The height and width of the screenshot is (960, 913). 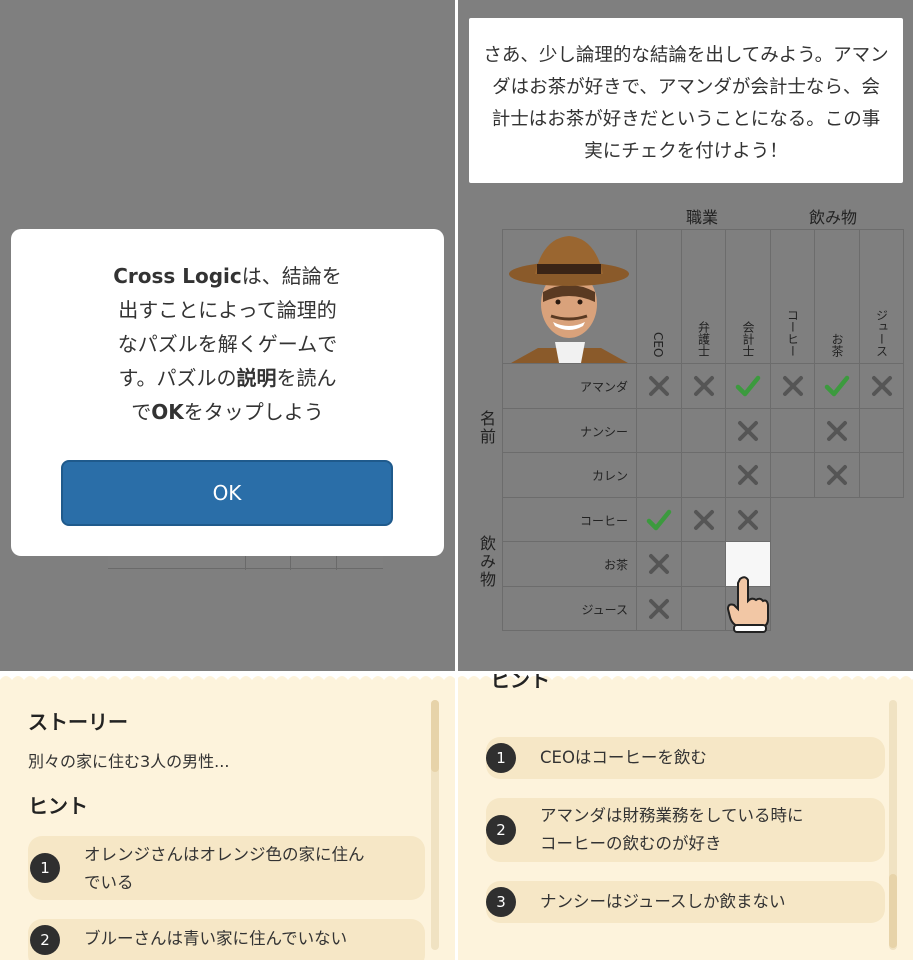 I want to click on intro-line-5-bold: OK, so click(x=167, y=412).